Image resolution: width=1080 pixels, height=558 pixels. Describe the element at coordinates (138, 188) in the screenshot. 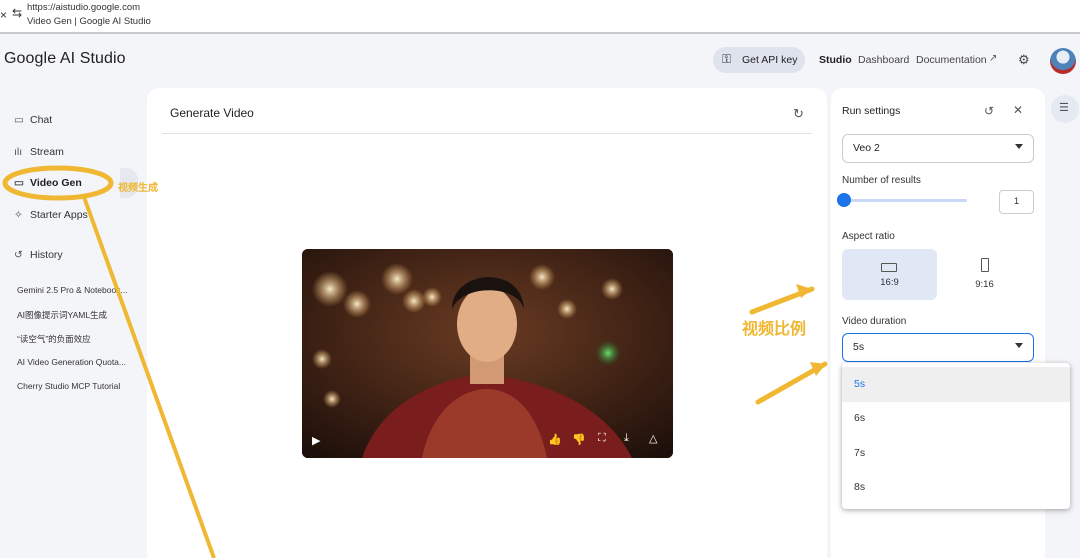

I see `annotation-video-gen: 视频生成` at that location.